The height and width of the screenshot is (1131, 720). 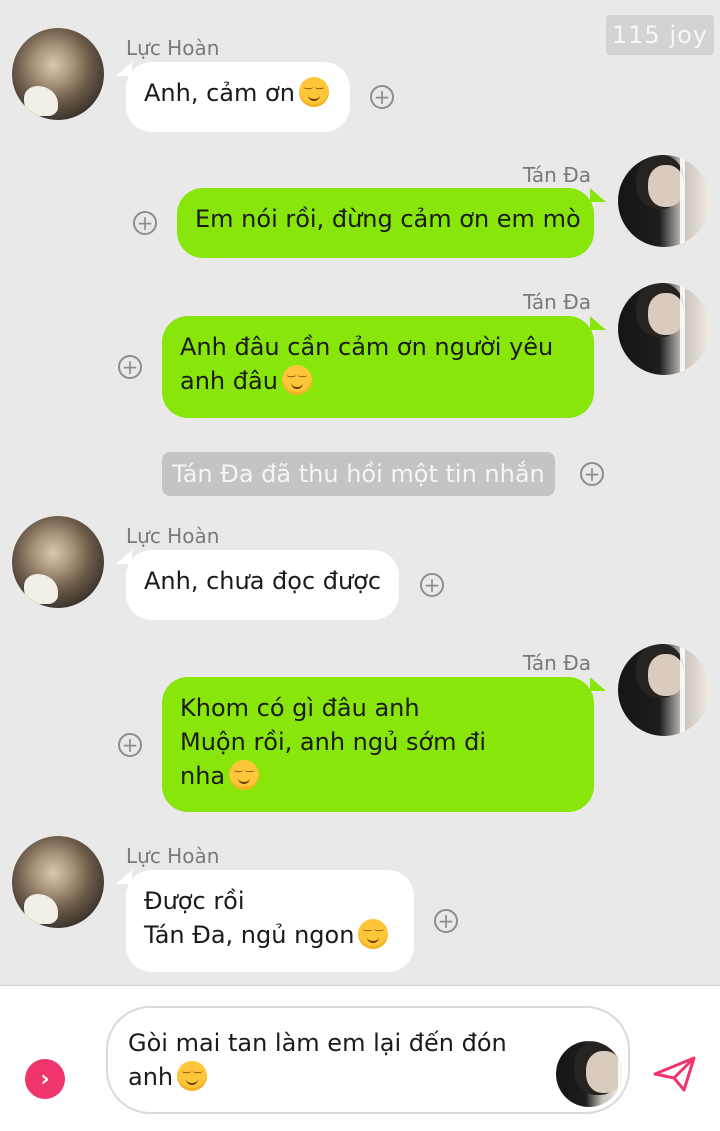 I want to click on message-input: Gòi mai tan làm em lại đến đón anh, so click(x=368, y=1060).